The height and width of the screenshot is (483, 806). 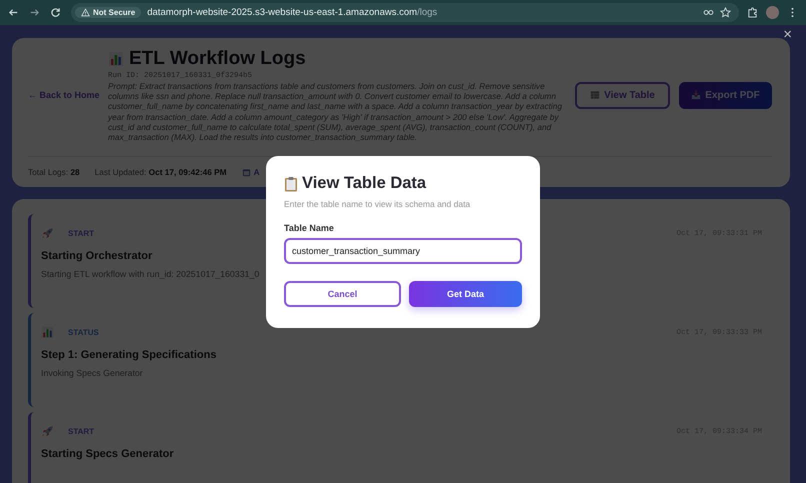 I want to click on field-label: Table Name, so click(x=309, y=228).